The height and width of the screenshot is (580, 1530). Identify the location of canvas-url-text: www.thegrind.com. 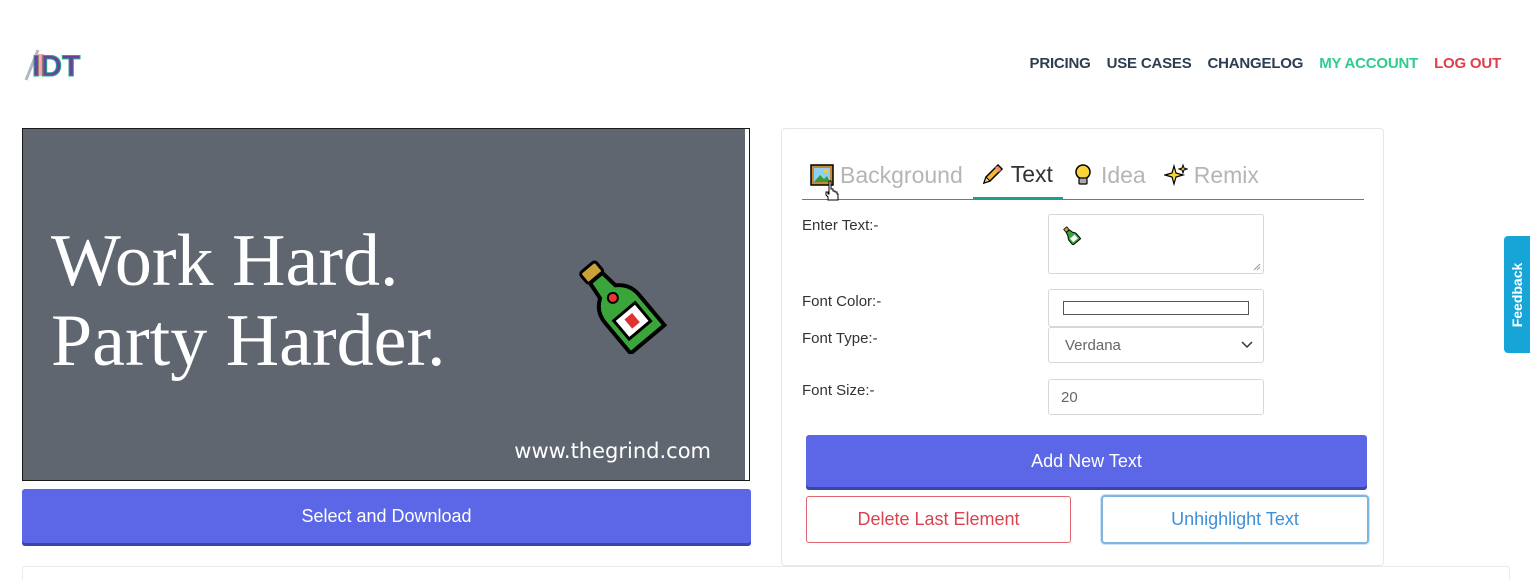
(612, 451).